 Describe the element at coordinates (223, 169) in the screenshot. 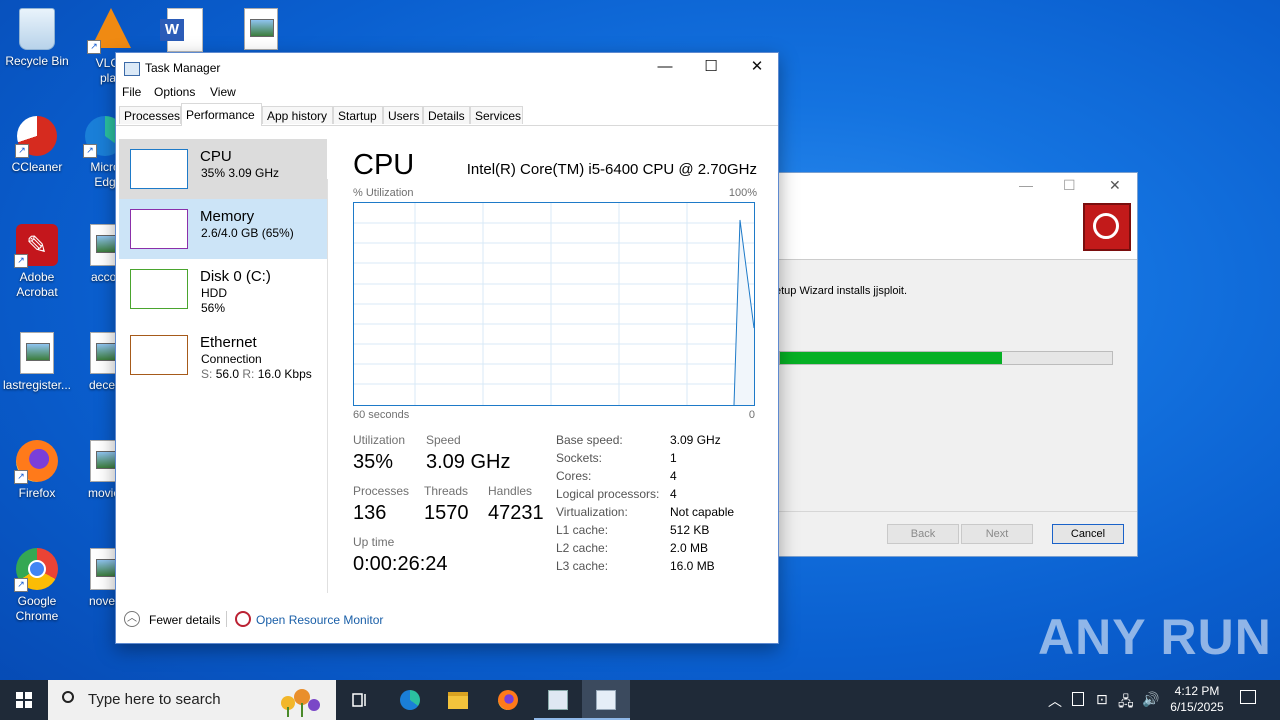

I see `sidebar-item-cpu: CPU 35% 3.09 GHz` at that location.